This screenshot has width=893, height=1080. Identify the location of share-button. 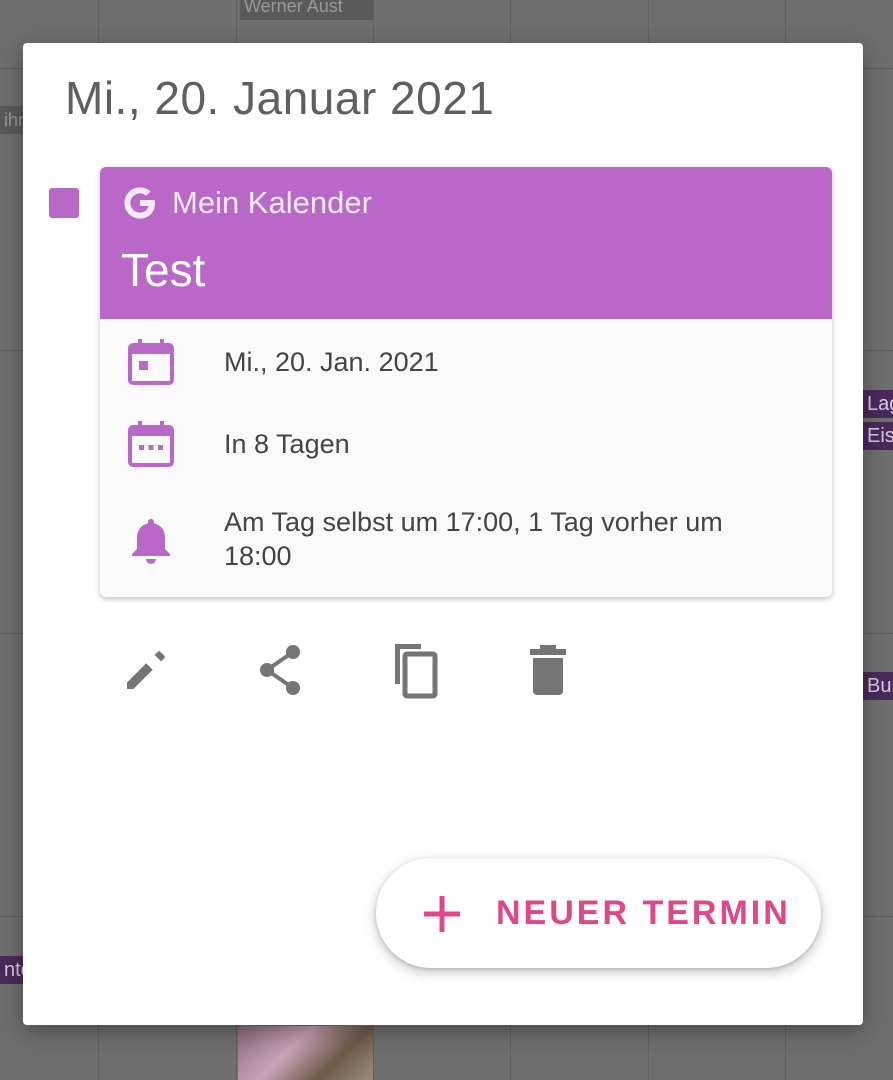
(280, 670).